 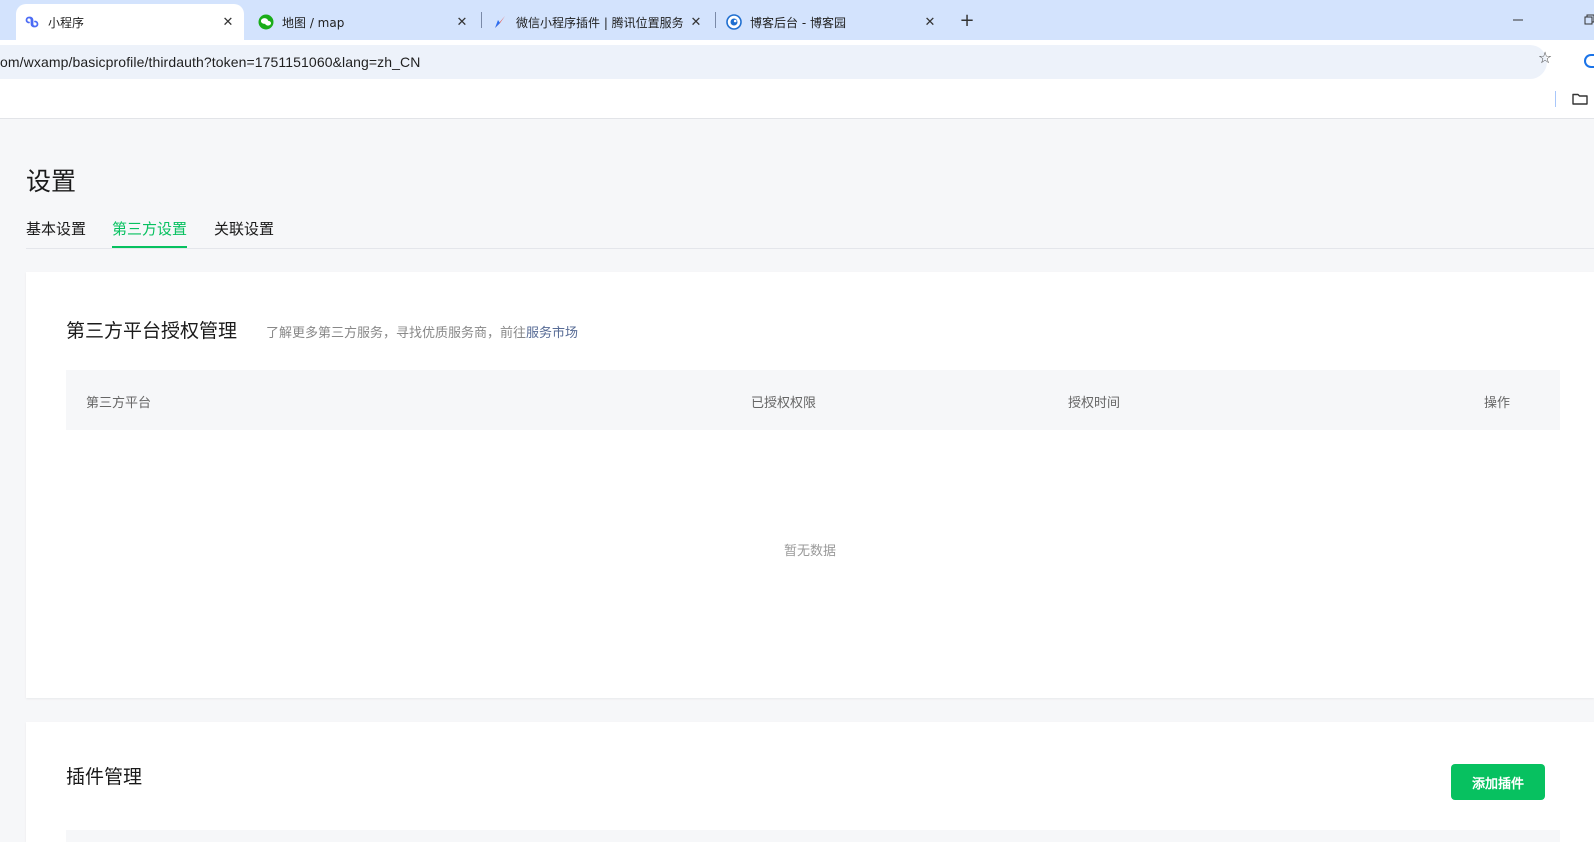 I want to click on browser-tab-title: 微信小程序插件 | 腾讯位置服务, so click(x=600, y=22).